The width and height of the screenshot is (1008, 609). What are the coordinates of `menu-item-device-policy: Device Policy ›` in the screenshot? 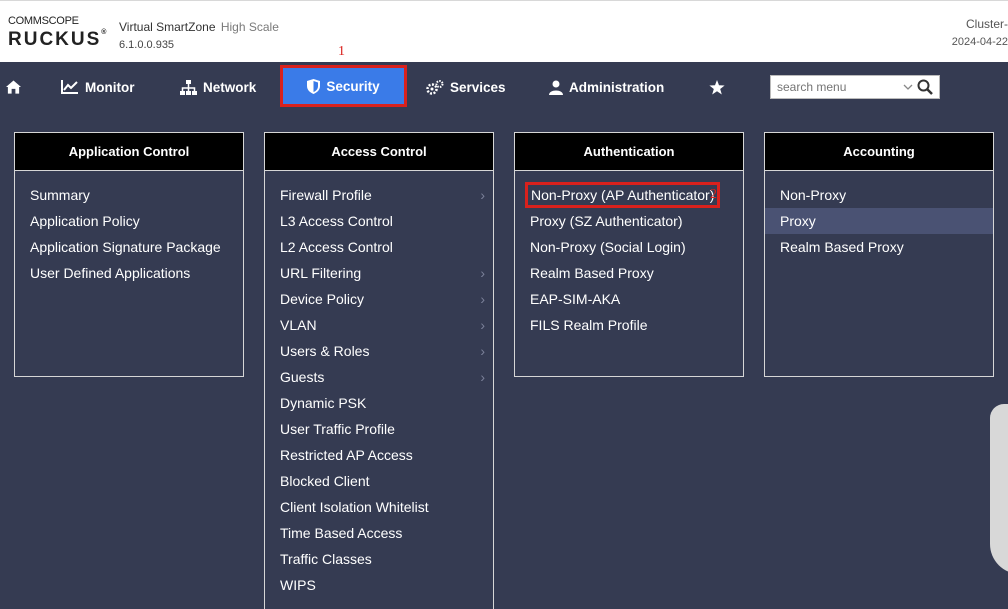 It's located at (379, 299).